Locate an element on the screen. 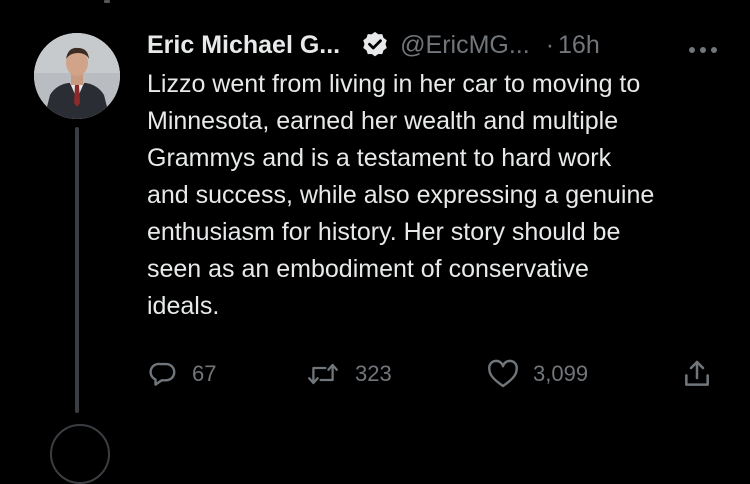  tweet-actions: 67 323 3,099 is located at coordinates (375, 374).